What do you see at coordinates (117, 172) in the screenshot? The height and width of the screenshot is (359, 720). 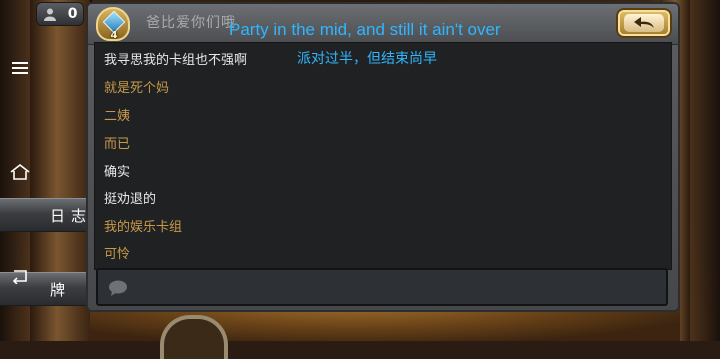 I see `chat-message: 确实` at bounding box center [117, 172].